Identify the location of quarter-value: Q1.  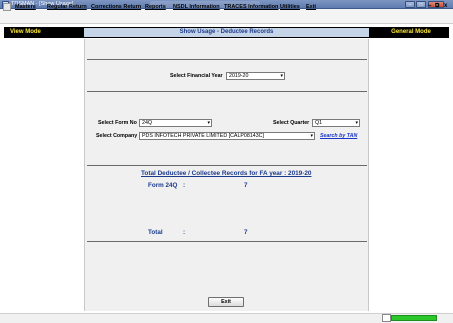
(319, 123).